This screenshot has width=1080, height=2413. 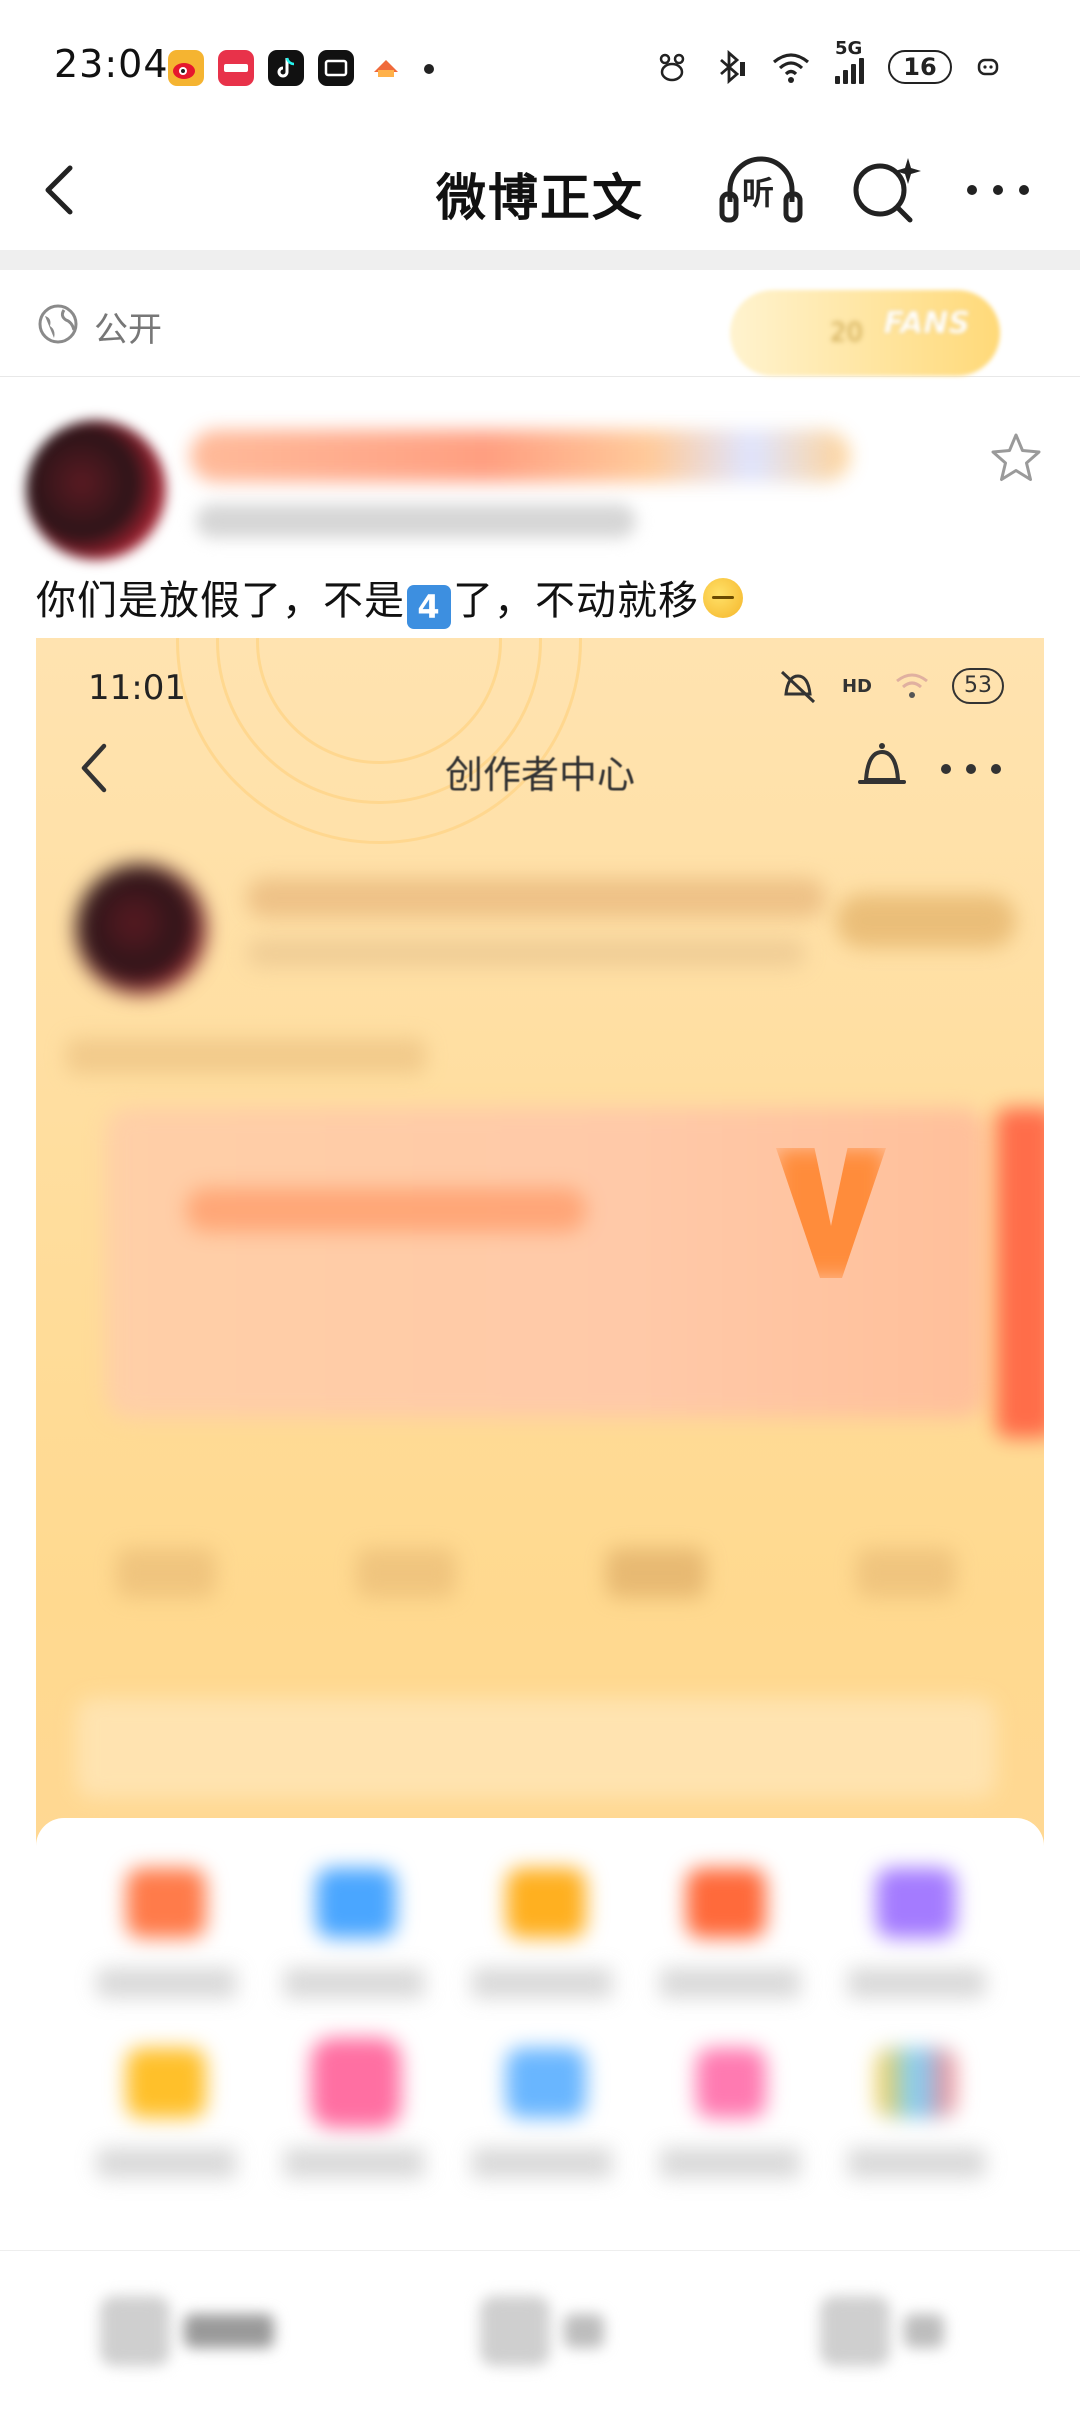 What do you see at coordinates (890, 686) in the screenshot?
I see `image-status-right: HD 53` at bounding box center [890, 686].